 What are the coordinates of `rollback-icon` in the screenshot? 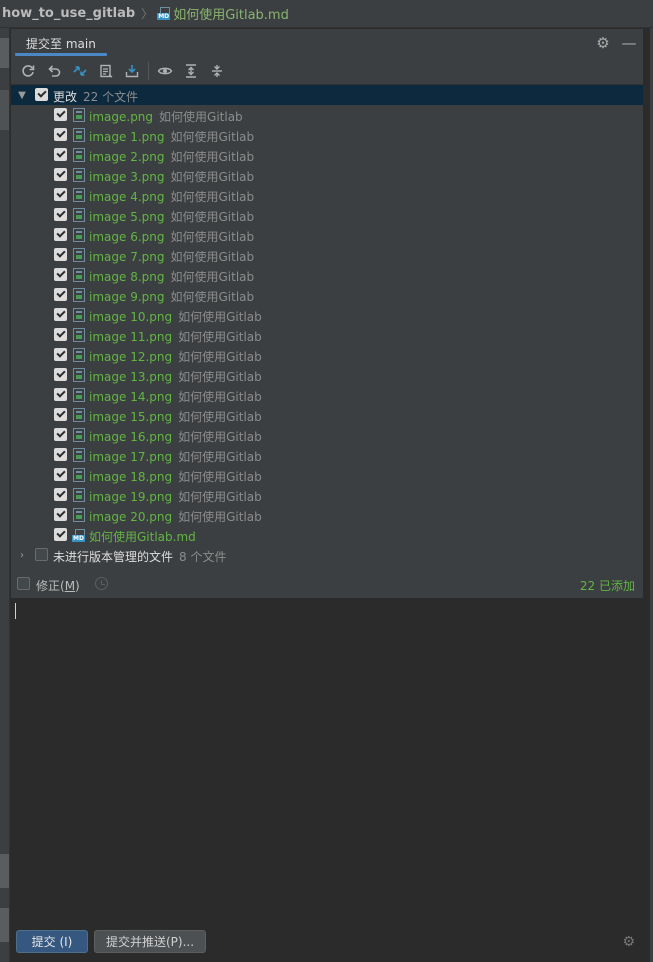 It's located at (54, 71).